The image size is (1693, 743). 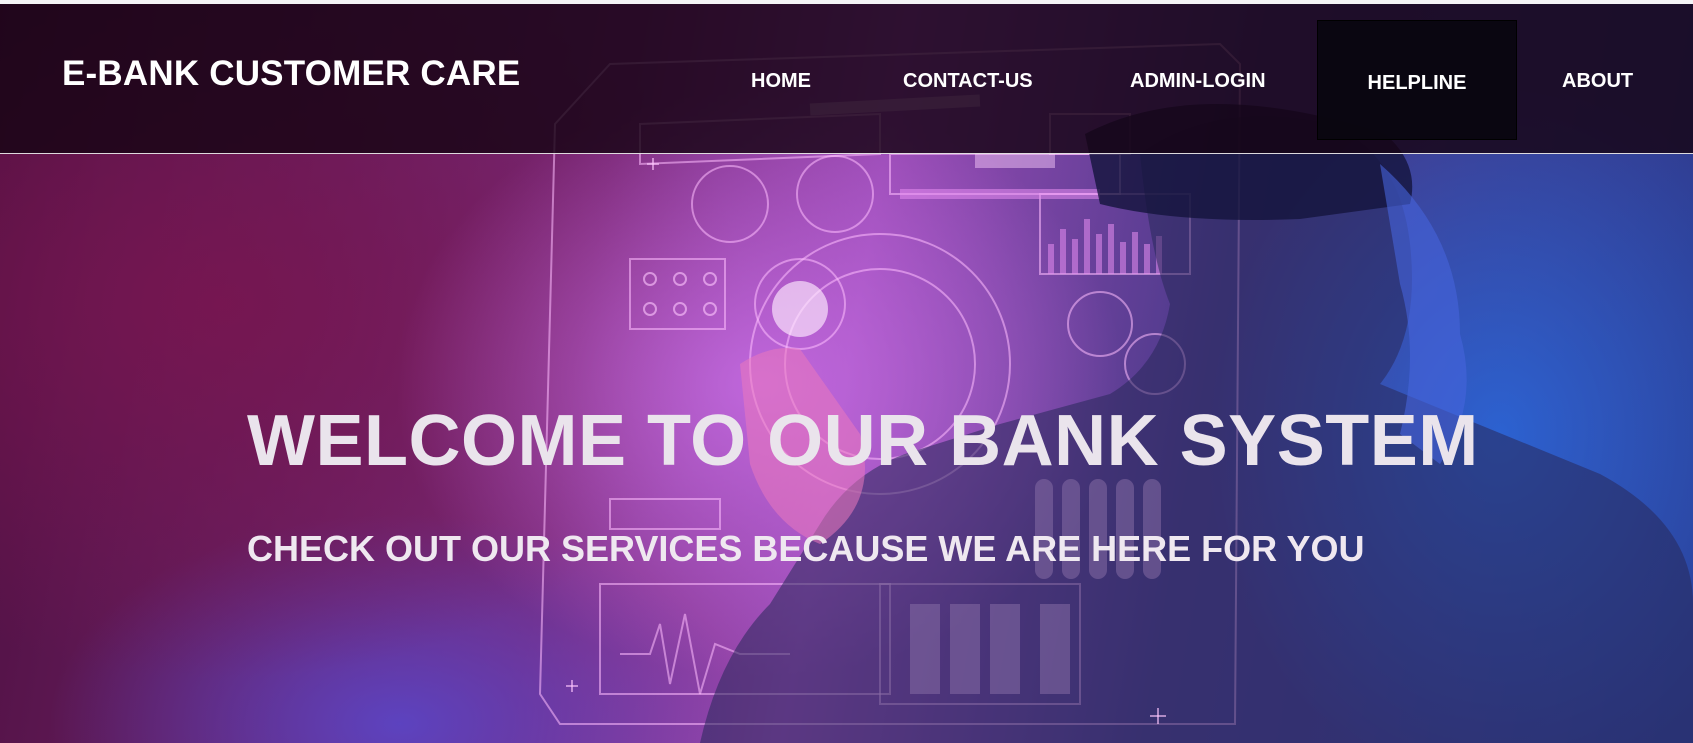 I want to click on nav-home: HOME, so click(x=781, y=81).